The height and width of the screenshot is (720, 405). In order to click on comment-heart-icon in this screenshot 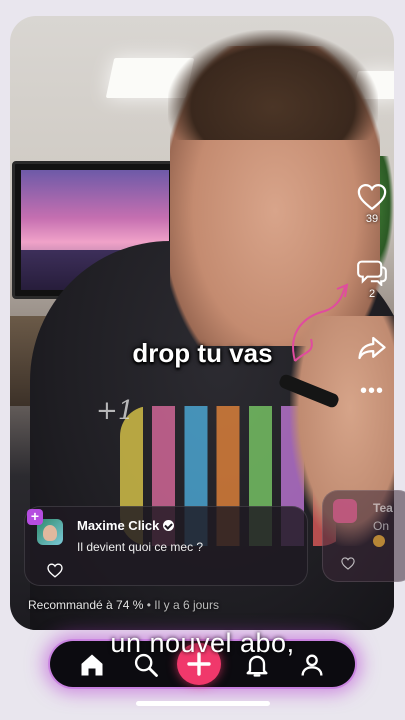, I will do `click(55, 570)`.